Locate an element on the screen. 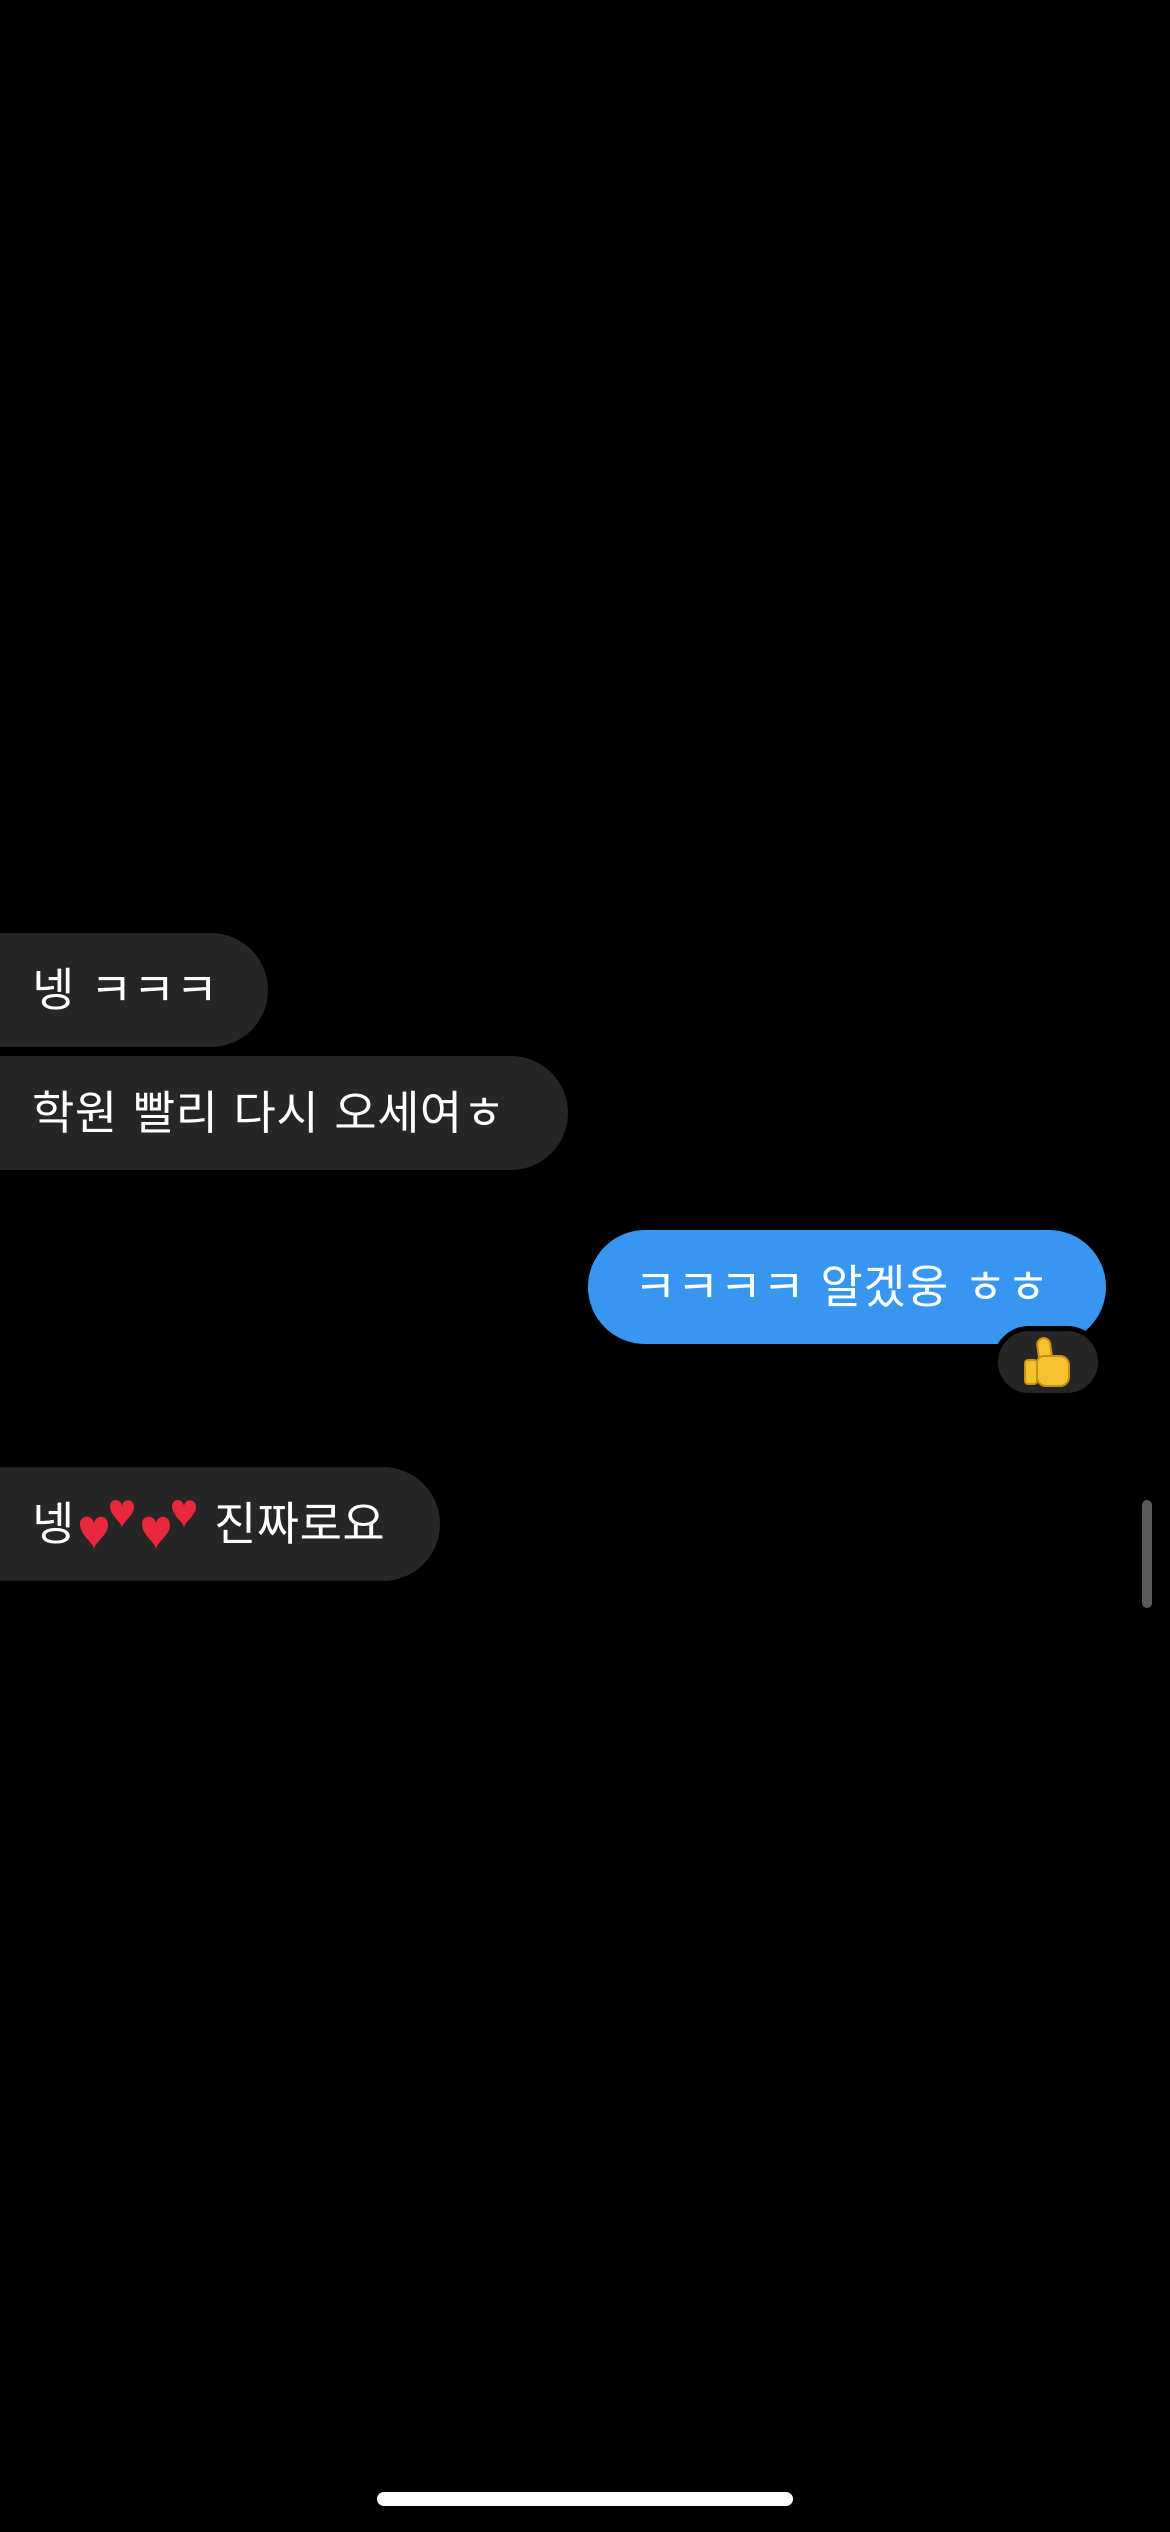 The width and height of the screenshot is (1170, 2532). message-reaction is located at coordinates (1048, 1362).